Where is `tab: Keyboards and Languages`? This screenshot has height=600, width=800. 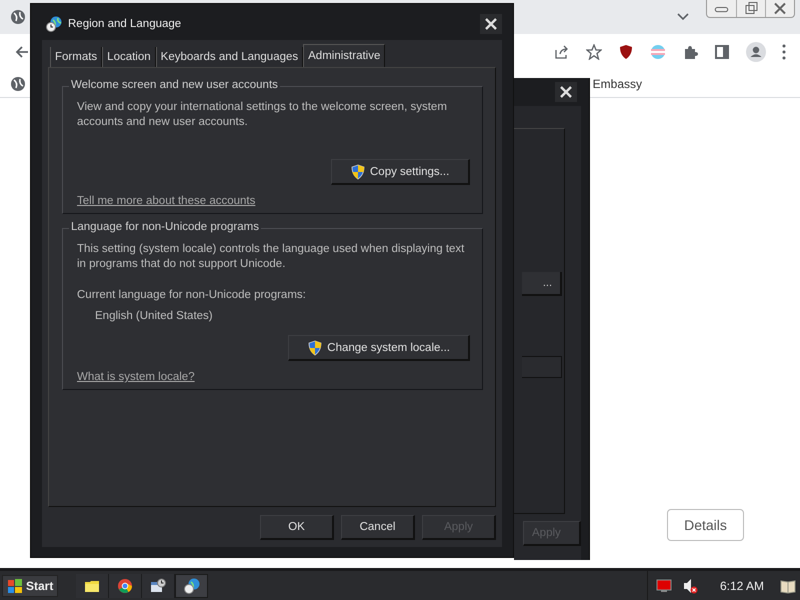
tab: Keyboards and Languages is located at coordinates (230, 57).